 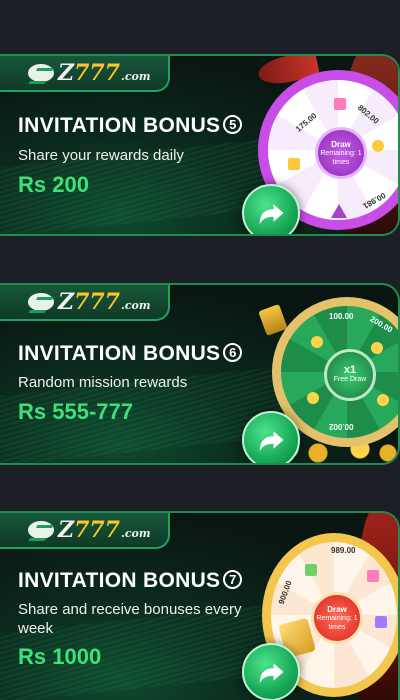 What do you see at coordinates (233, 352) in the screenshot?
I see `bonus-number-badge: 6` at bounding box center [233, 352].